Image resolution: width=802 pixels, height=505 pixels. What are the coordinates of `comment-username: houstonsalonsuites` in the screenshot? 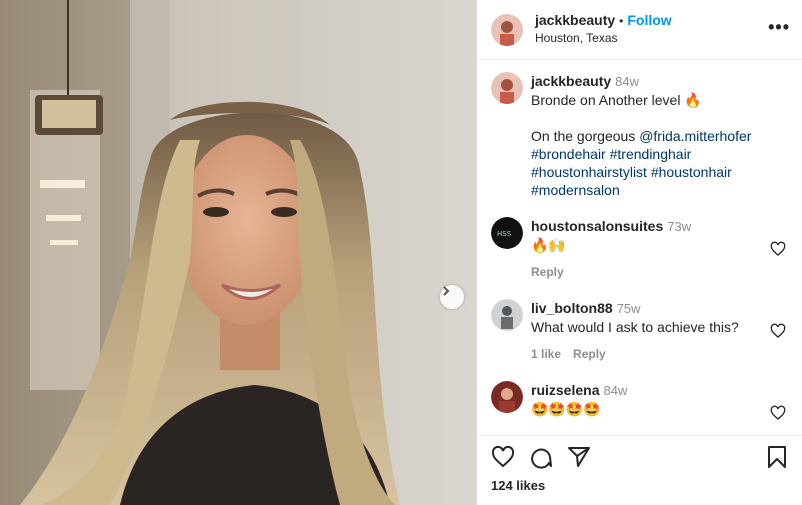 It's located at (597, 226).